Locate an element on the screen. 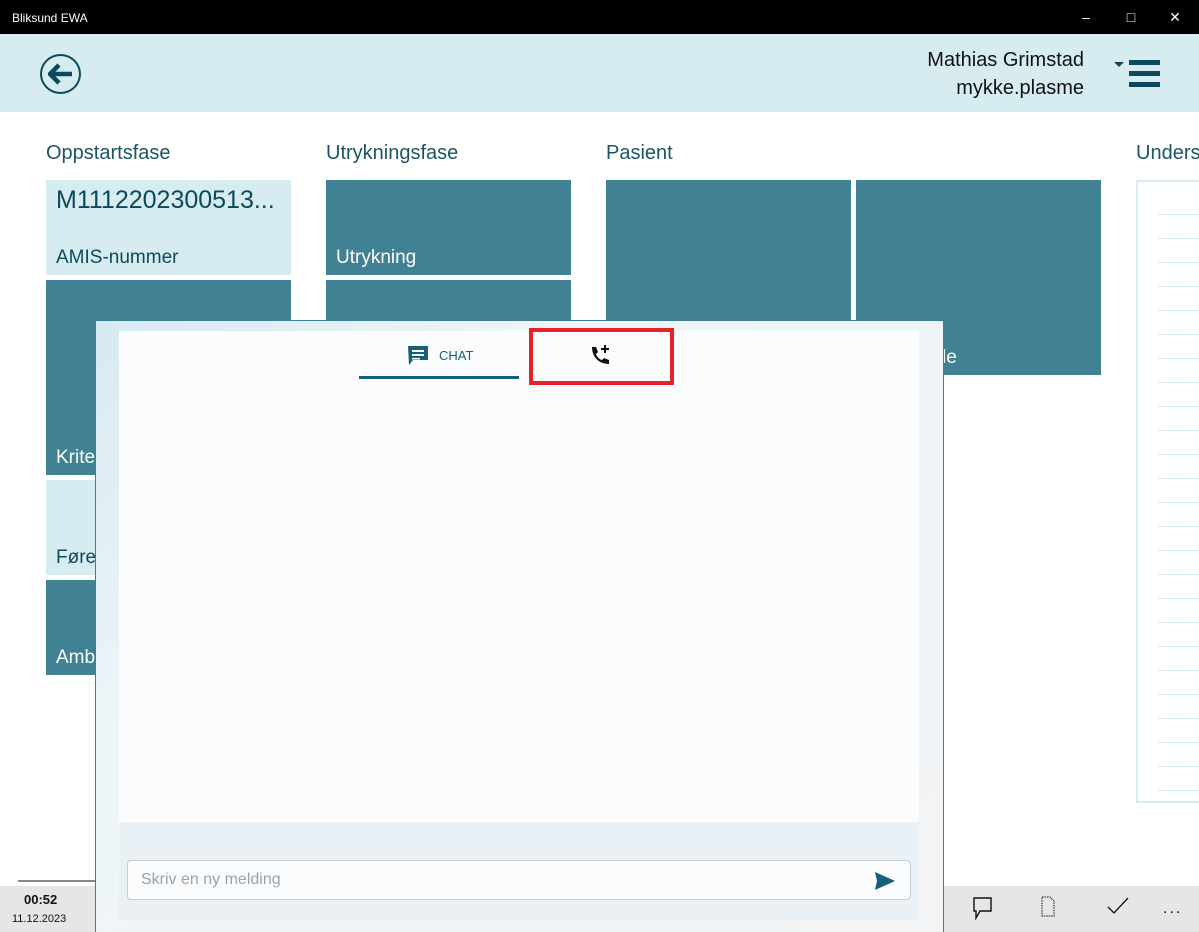 Image resolution: width=1199 pixels, height=932 pixels. tile-label: Krite is located at coordinates (76, 457).